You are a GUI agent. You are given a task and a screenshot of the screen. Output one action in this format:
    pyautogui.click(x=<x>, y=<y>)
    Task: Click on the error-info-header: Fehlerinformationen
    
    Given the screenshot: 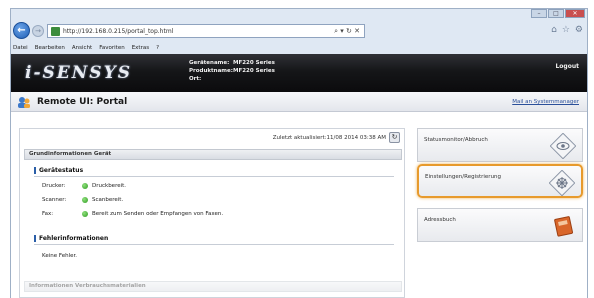 What is the action you would take?
    pyautogui.click(x=71, y=238)
    